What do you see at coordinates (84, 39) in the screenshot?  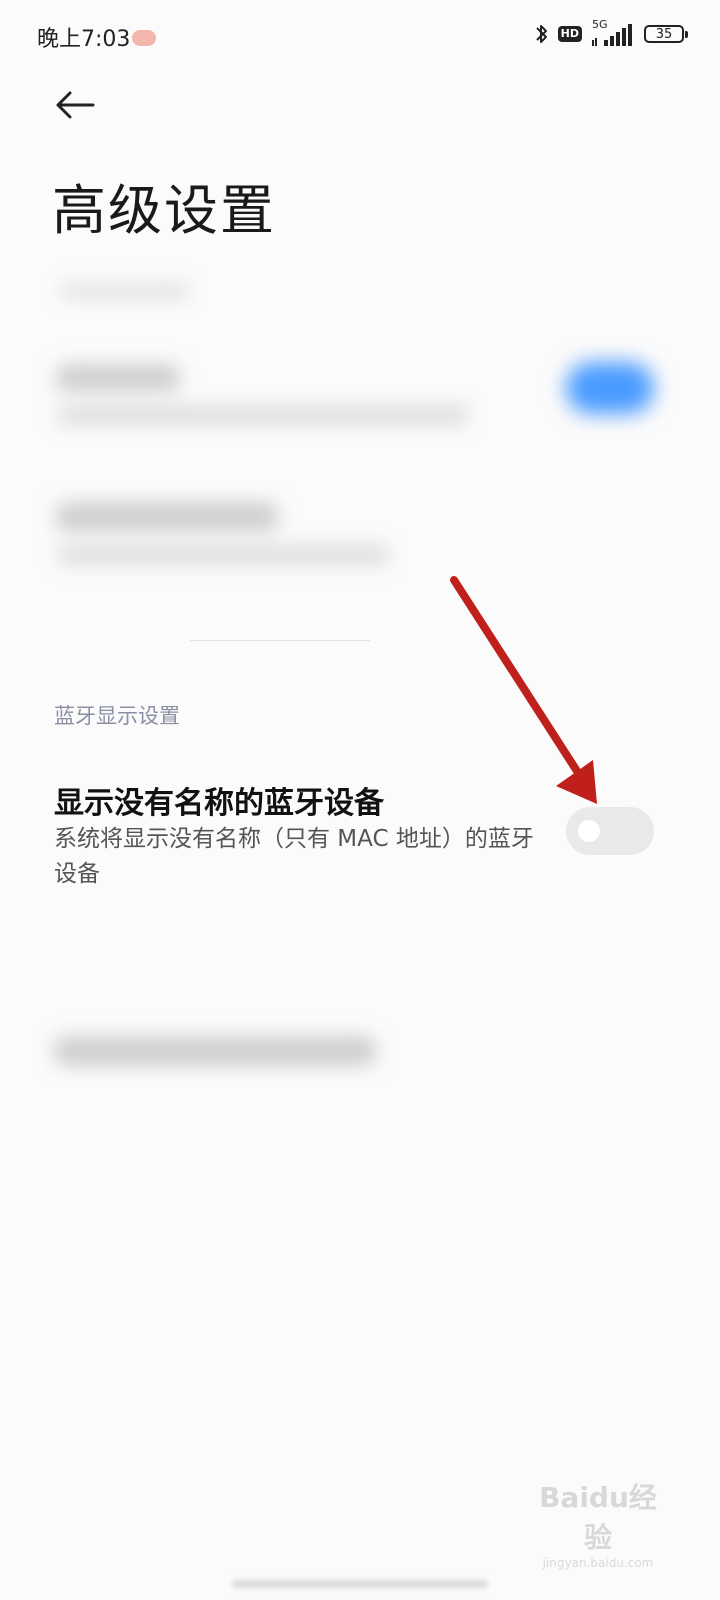 I see `status-time: 晚上7:03` at bounding box center [84, 39].